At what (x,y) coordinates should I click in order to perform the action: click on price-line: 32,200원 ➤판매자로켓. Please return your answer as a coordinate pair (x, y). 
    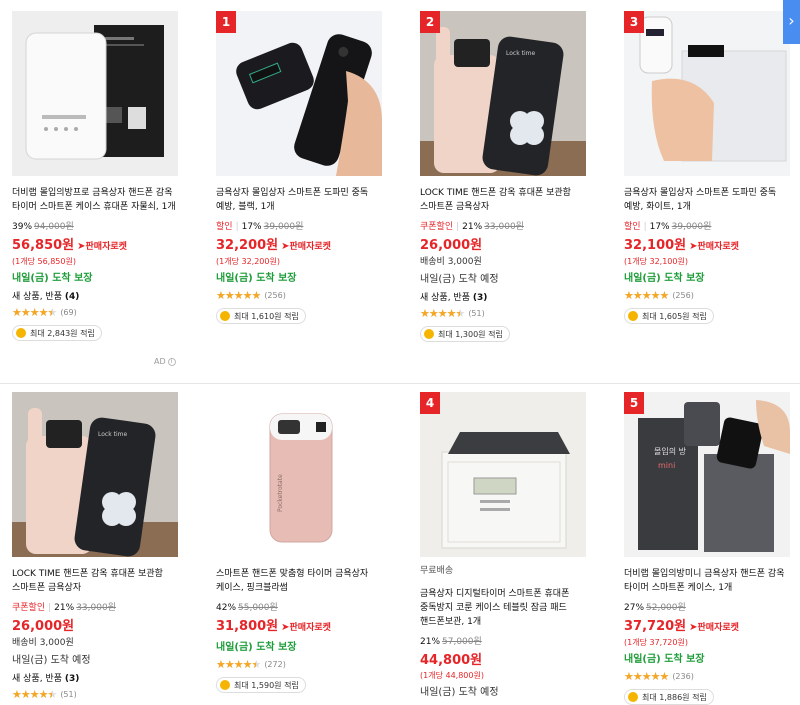
    Looking at the image, I should click on (306, 245).